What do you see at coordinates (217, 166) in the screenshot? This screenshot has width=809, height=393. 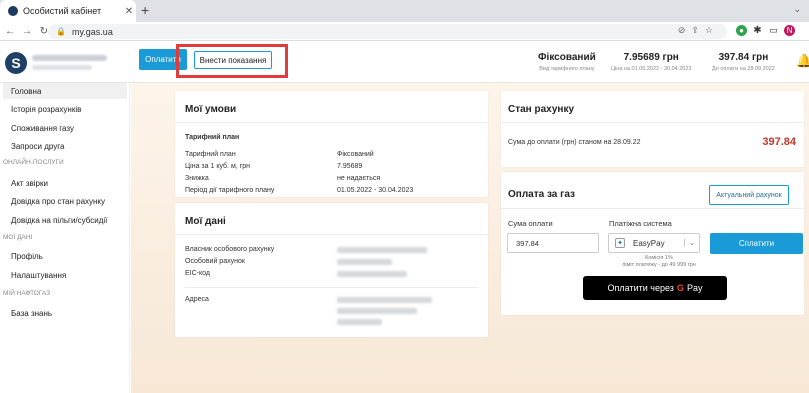 I see `condition-label: Ціна за 1 куб. м, грн` at bounding box center [217, 166].